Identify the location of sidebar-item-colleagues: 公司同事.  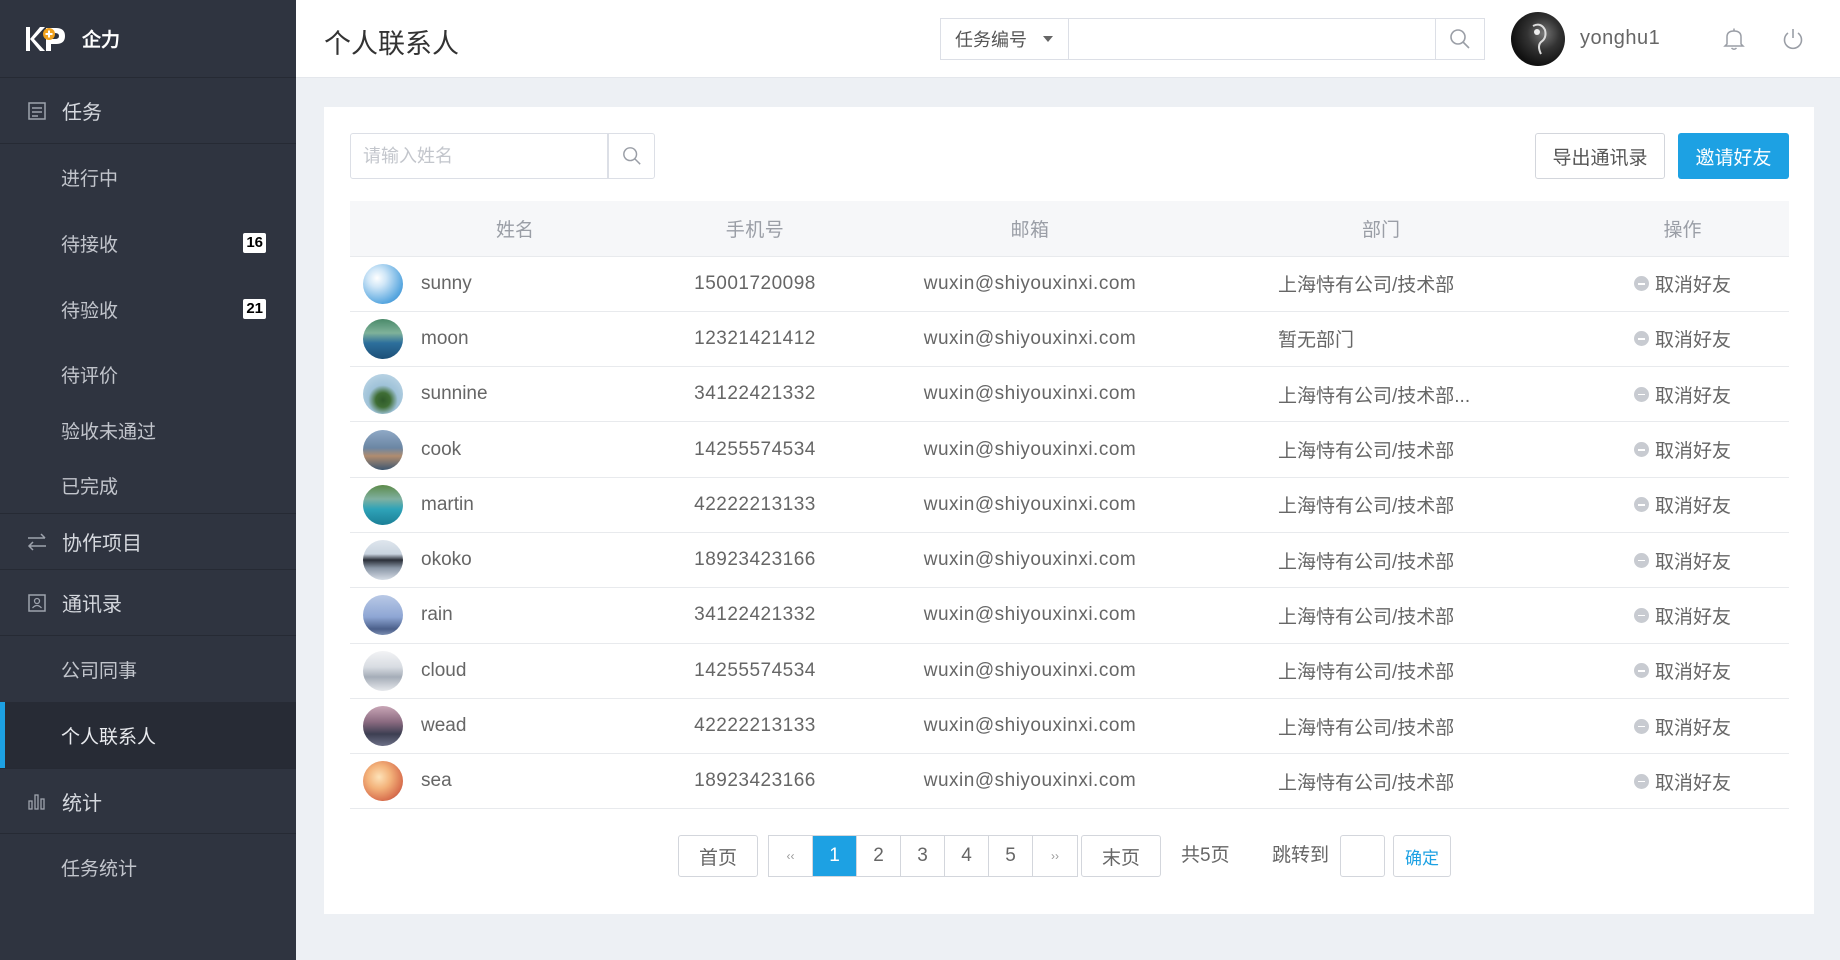
(148, 669).